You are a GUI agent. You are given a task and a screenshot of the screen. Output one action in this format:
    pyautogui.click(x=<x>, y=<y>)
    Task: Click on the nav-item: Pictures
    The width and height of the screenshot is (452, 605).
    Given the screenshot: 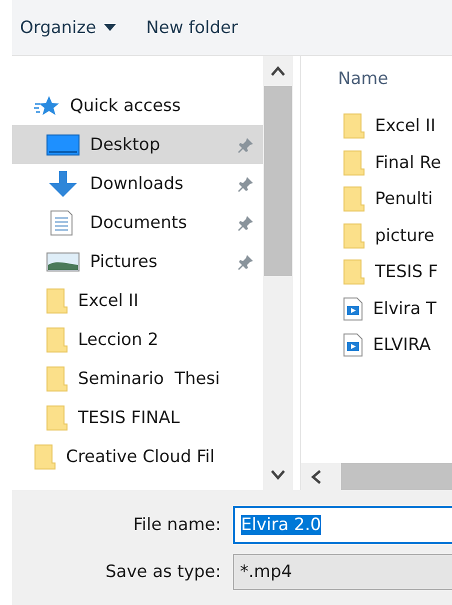 What is the action you would take?
    pyautogui.click(x=137, y=261)
    